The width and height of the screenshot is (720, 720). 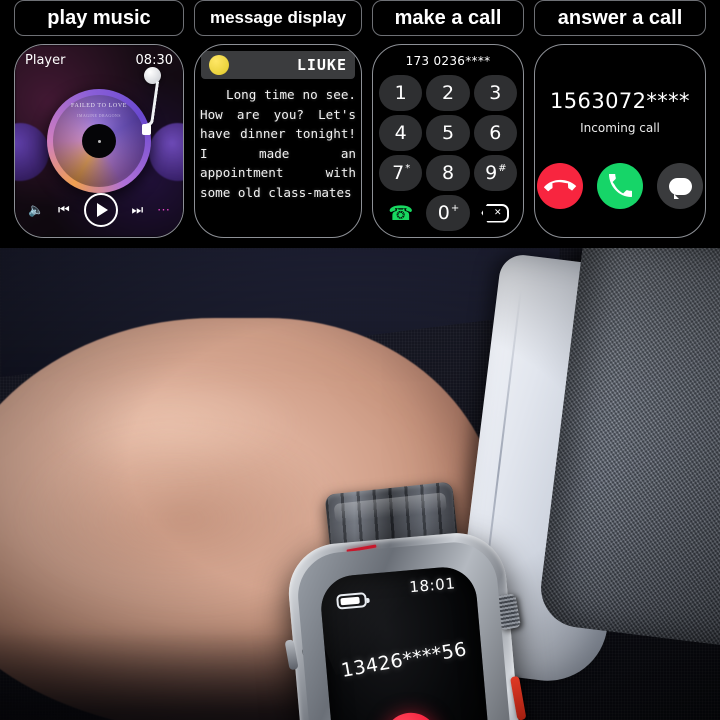 I want to click on panel-label-play-music: play music, so click(x=99, y=18).